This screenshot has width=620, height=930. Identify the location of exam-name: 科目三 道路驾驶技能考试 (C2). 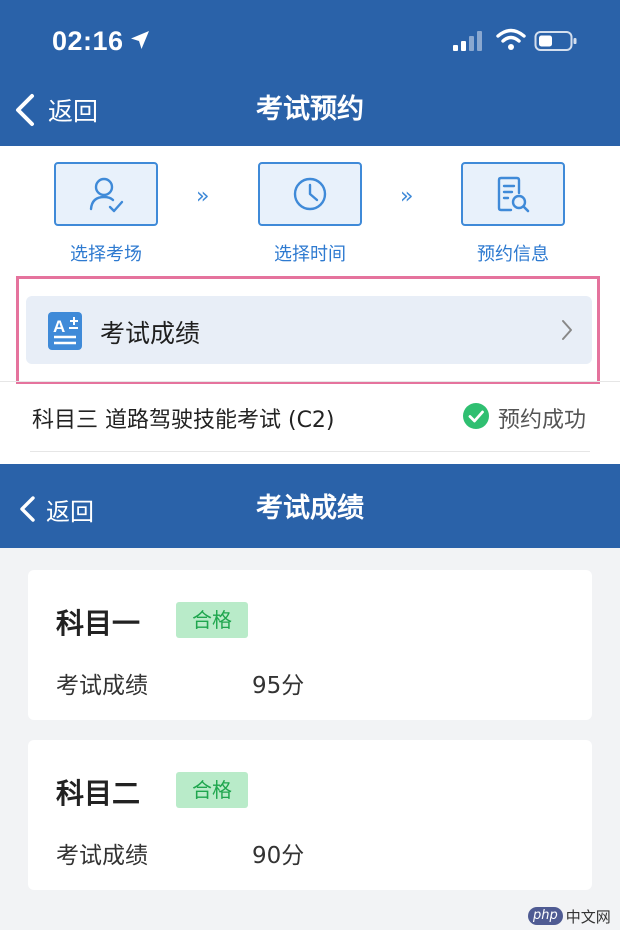
(183, 420).